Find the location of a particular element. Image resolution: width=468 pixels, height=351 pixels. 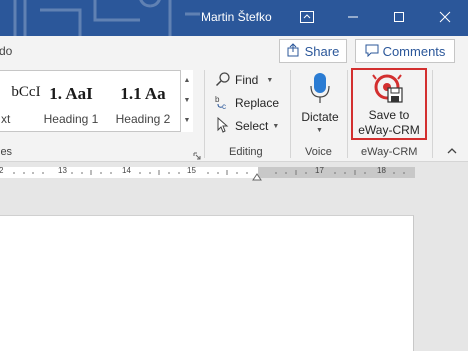

ruler-number: 15 is located at coordinates (191, 170).